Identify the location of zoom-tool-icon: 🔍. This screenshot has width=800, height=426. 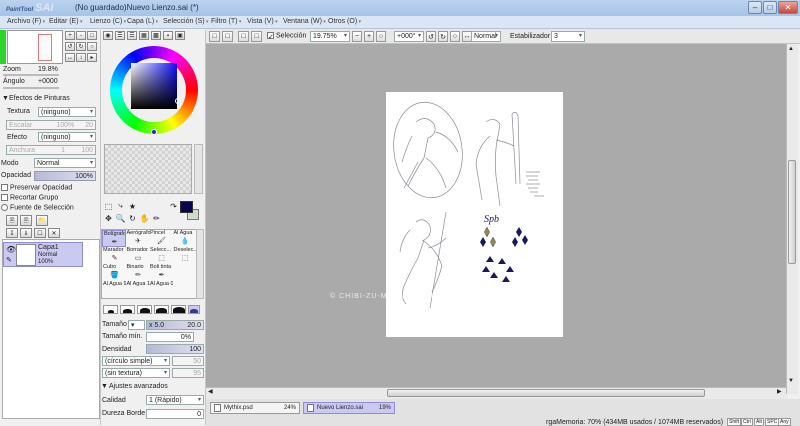
(120, 218).